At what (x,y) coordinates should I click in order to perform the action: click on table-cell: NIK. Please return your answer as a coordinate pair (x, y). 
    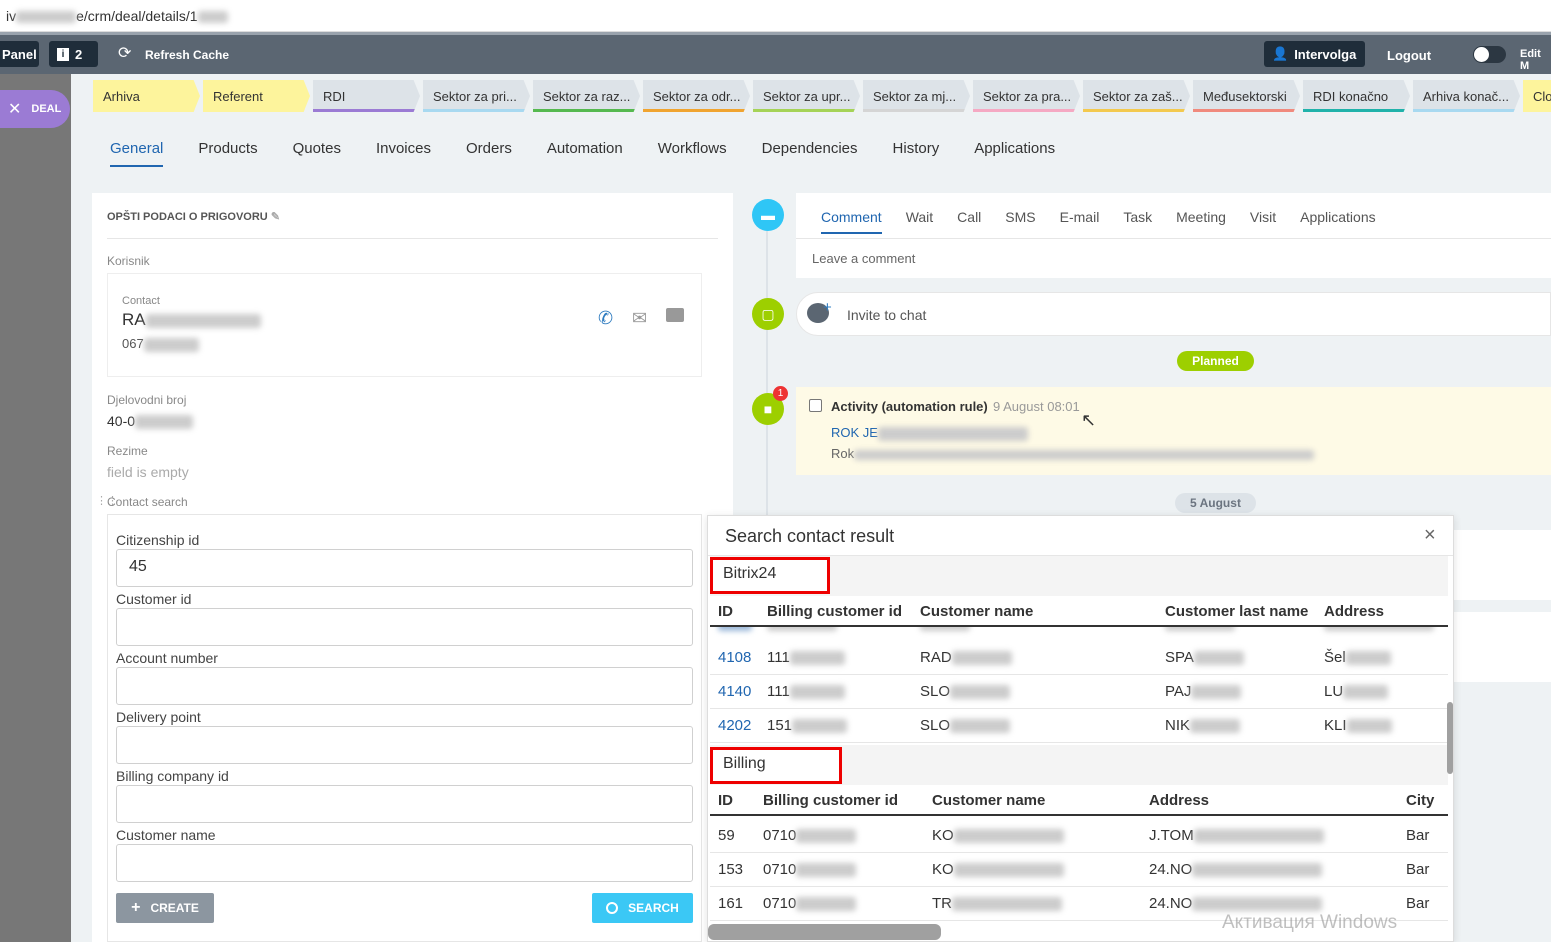
    Looking at the image, I should click on (1203, 725).